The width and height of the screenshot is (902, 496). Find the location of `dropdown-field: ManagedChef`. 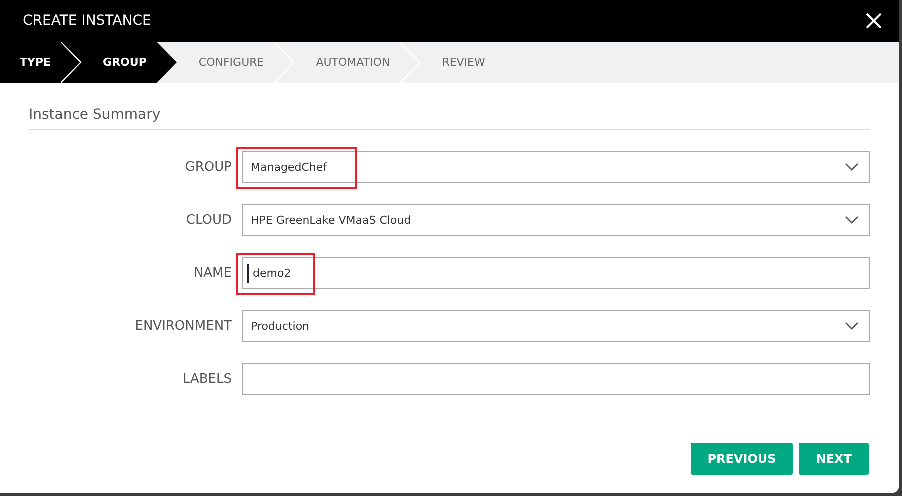

dropdown-field: ManagedChef is located at coordinates (556, 167).